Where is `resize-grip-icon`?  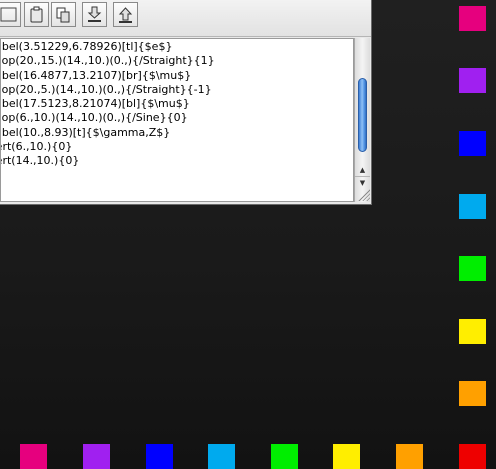
resize-grip-icon is located at coordinates (363, 194).